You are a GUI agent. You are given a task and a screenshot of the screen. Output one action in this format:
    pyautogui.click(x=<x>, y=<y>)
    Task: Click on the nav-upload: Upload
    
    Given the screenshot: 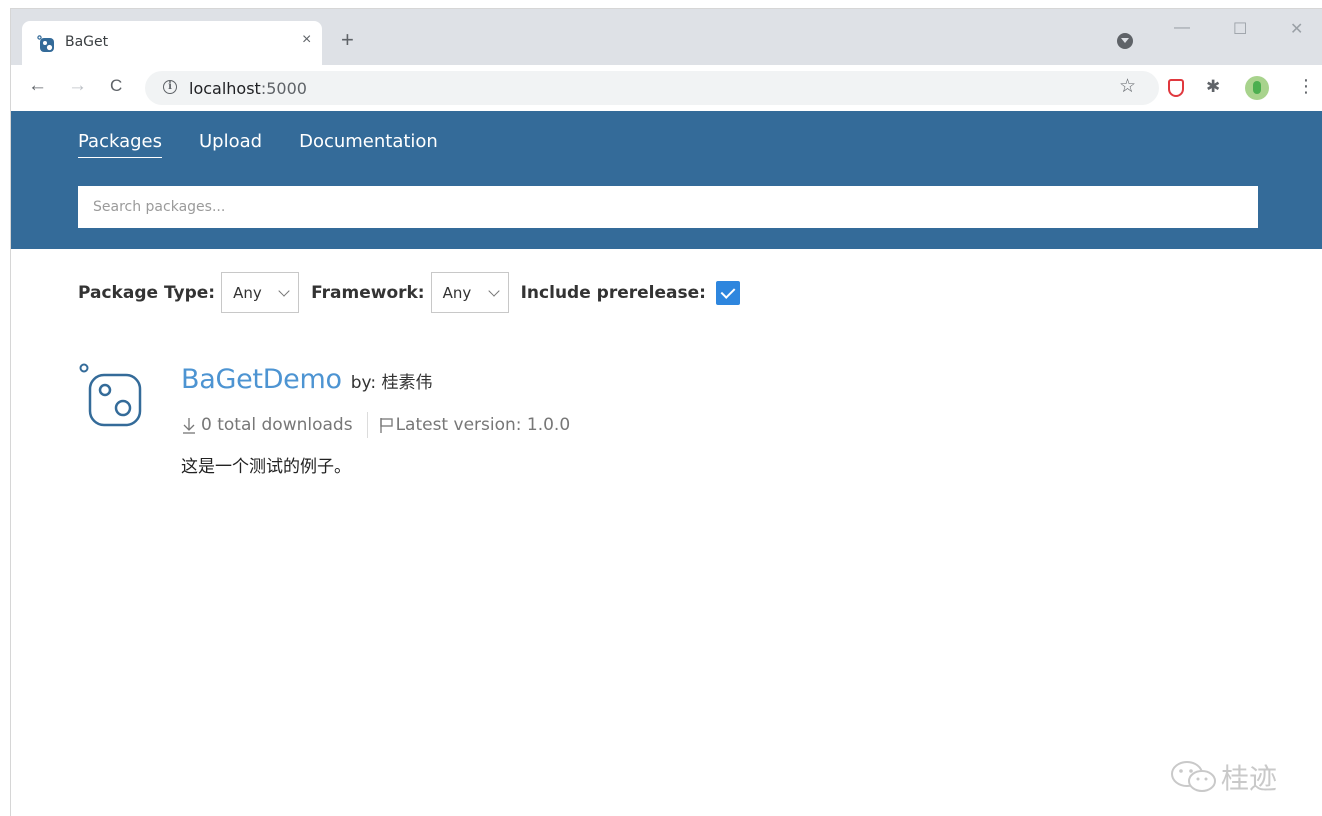 What is the action you would take?
    pyautogui.click(x=230, y=144)
    